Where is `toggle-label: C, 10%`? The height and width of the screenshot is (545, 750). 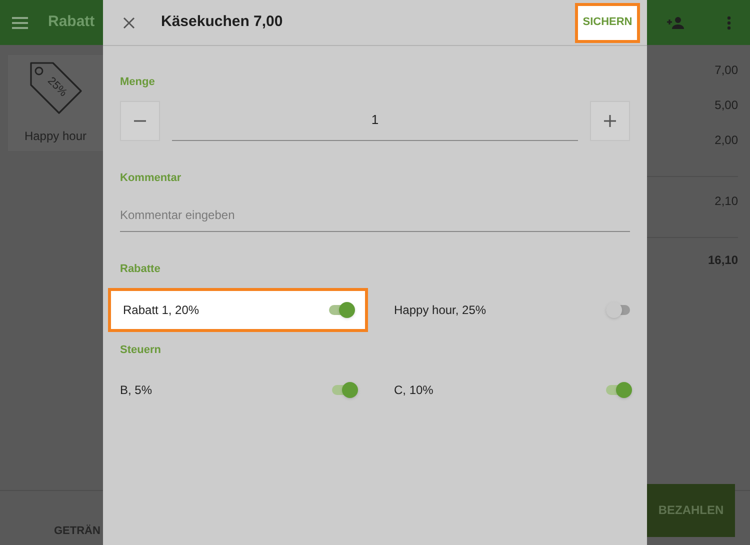
toggle-label: C, 10% is located at coordinates (414, 390).